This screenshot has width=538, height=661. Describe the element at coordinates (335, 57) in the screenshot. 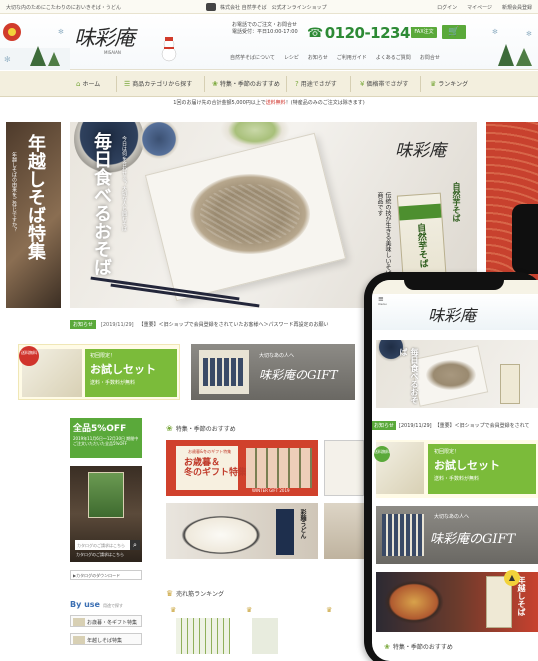

I see `header-subnav: 自然芋そばについて レシピ お知らせ ご利用ガイド よくあるご質問 お問合せ` at that location.